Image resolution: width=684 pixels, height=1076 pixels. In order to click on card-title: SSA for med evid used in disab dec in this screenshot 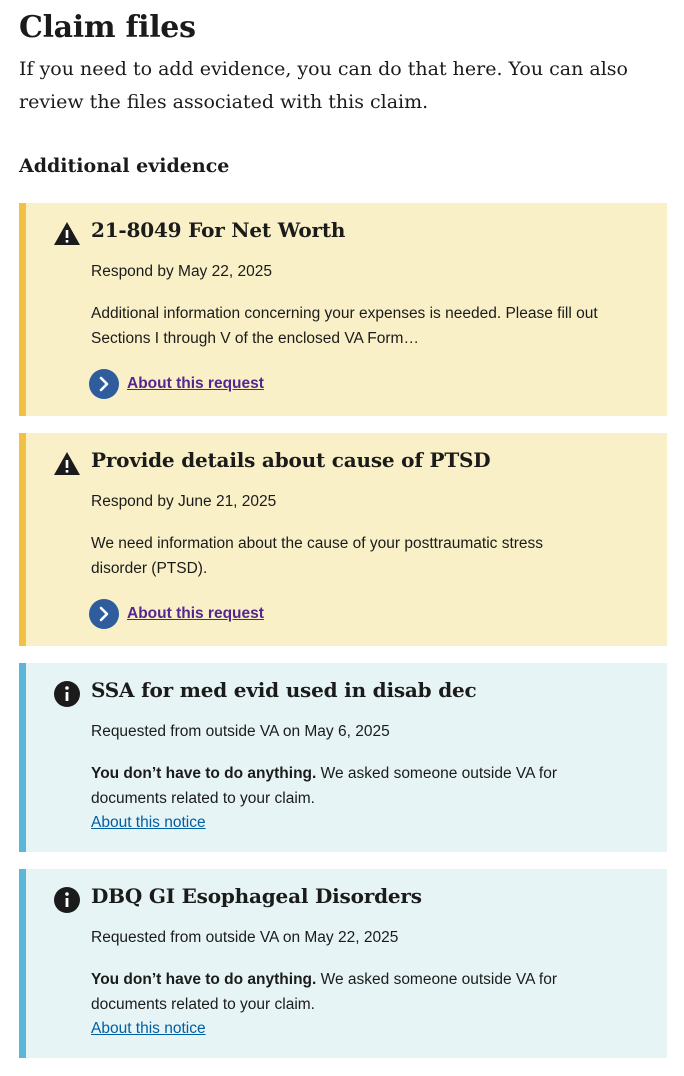, I will do `click(284, 690)`.